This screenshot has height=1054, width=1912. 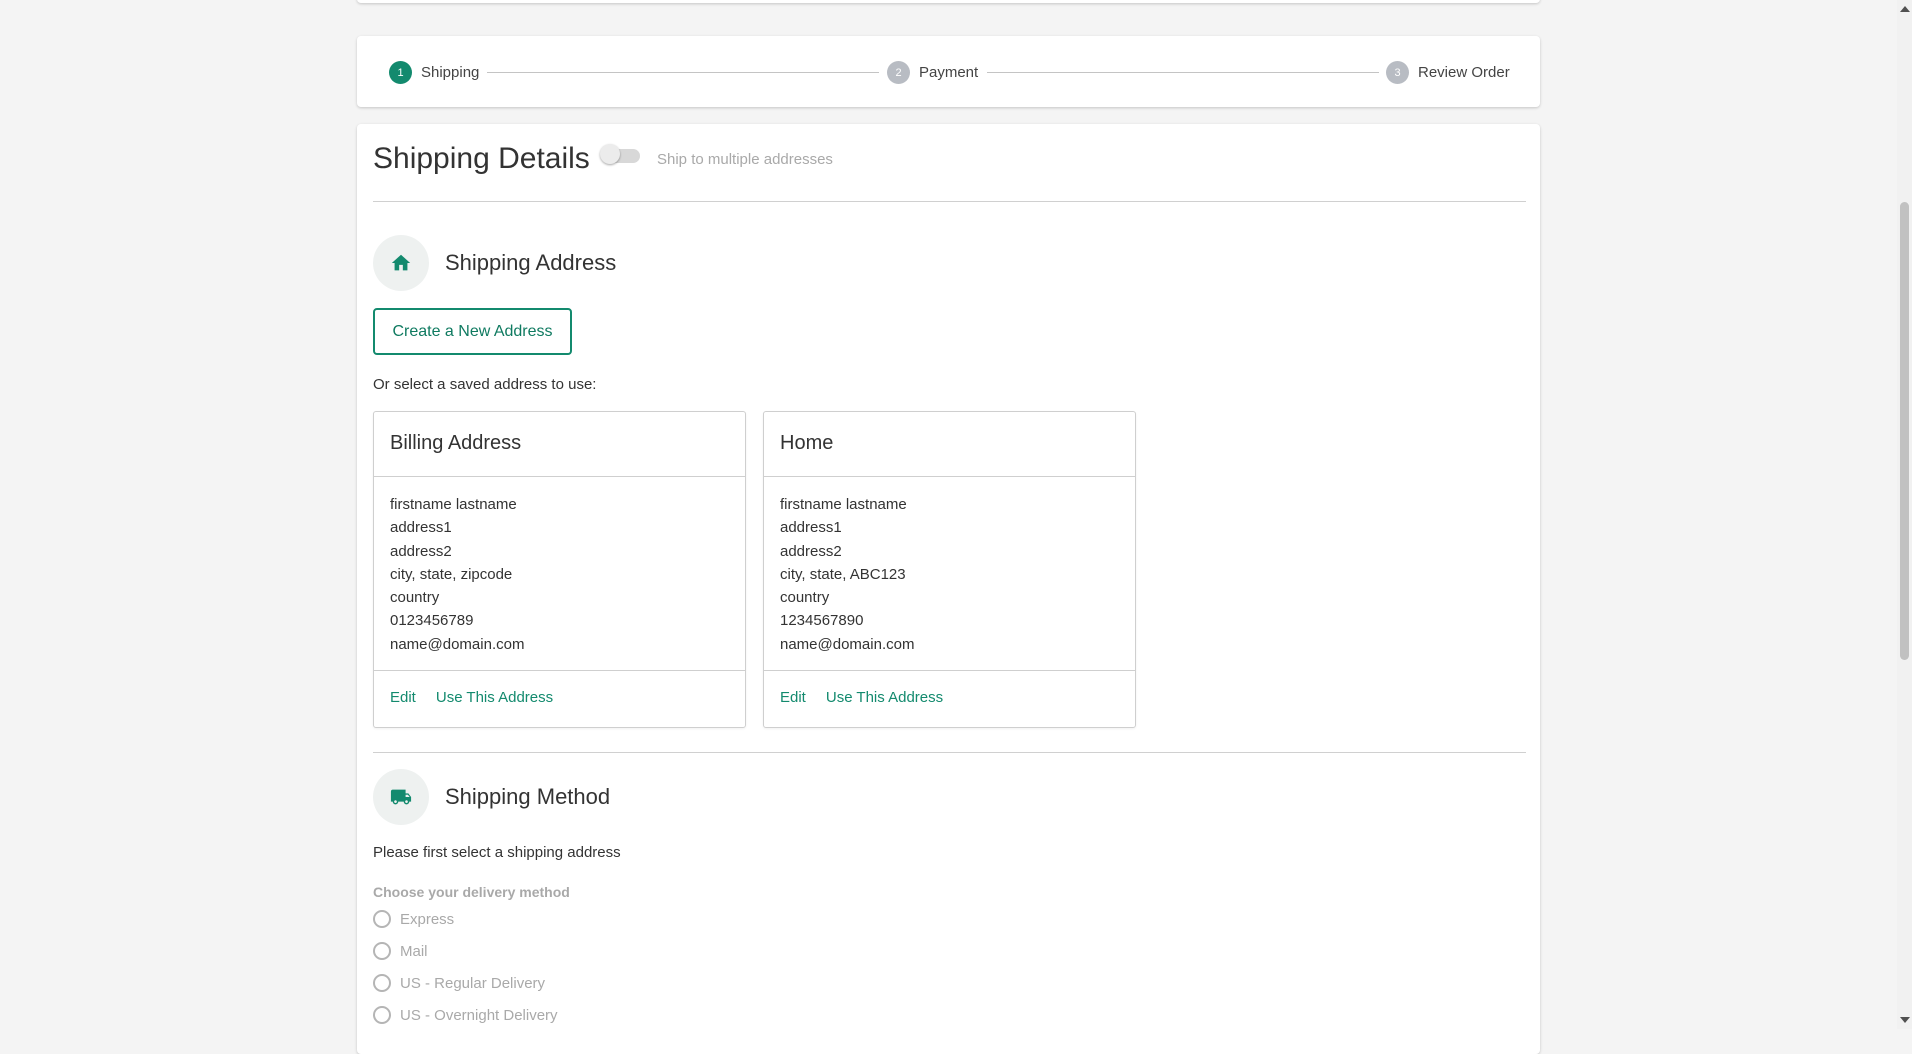 What do you see at coordinates (481, 158) in the screenshot?
I see `page-title: Shipping Details` at bounding box center [481, 158].